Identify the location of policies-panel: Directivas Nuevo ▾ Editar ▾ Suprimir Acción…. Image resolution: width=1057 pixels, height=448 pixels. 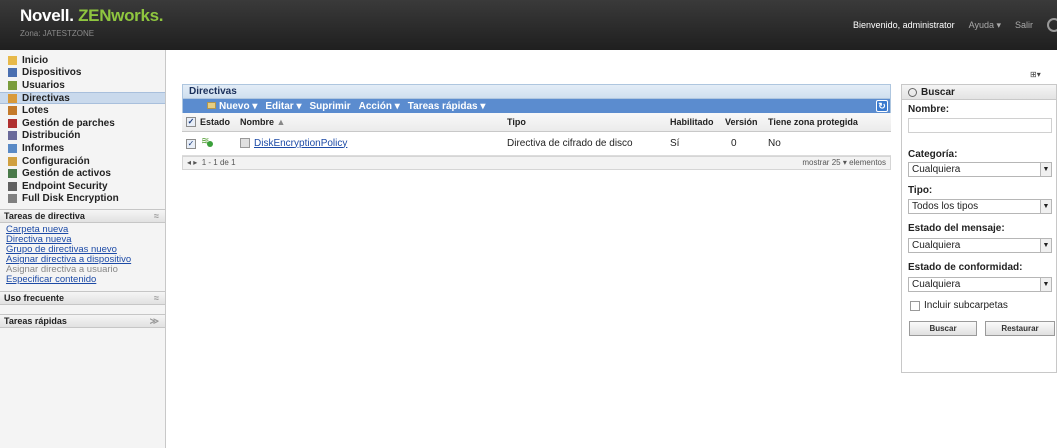
(536, 127).